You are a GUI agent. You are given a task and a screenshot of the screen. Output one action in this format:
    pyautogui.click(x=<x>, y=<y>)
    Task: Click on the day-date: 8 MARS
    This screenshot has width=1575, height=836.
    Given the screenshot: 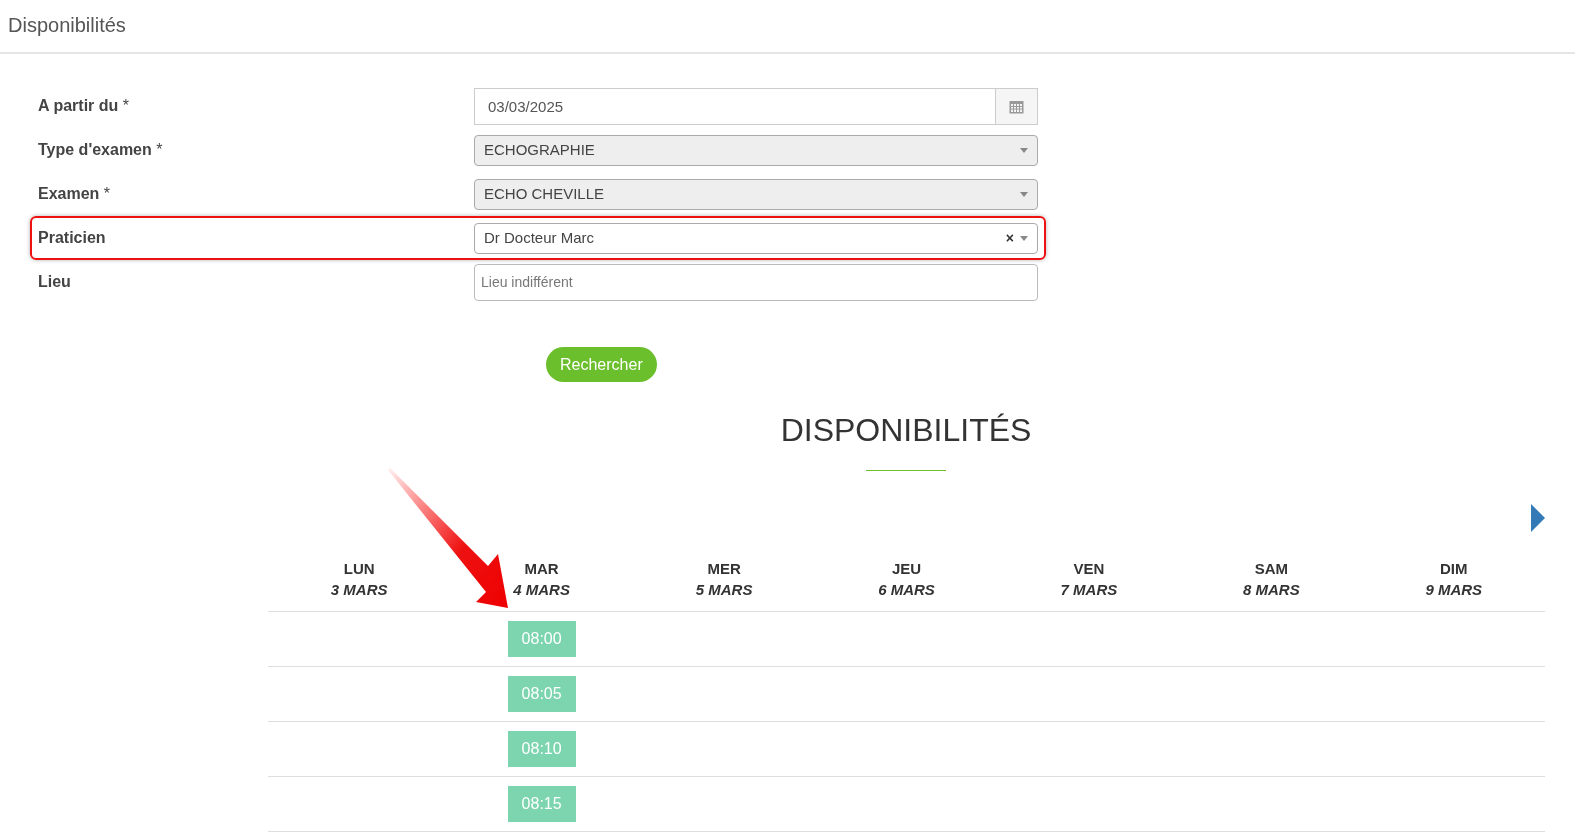 What is the action you would take?
    pyautogui.click(x=1271, y=590)
    